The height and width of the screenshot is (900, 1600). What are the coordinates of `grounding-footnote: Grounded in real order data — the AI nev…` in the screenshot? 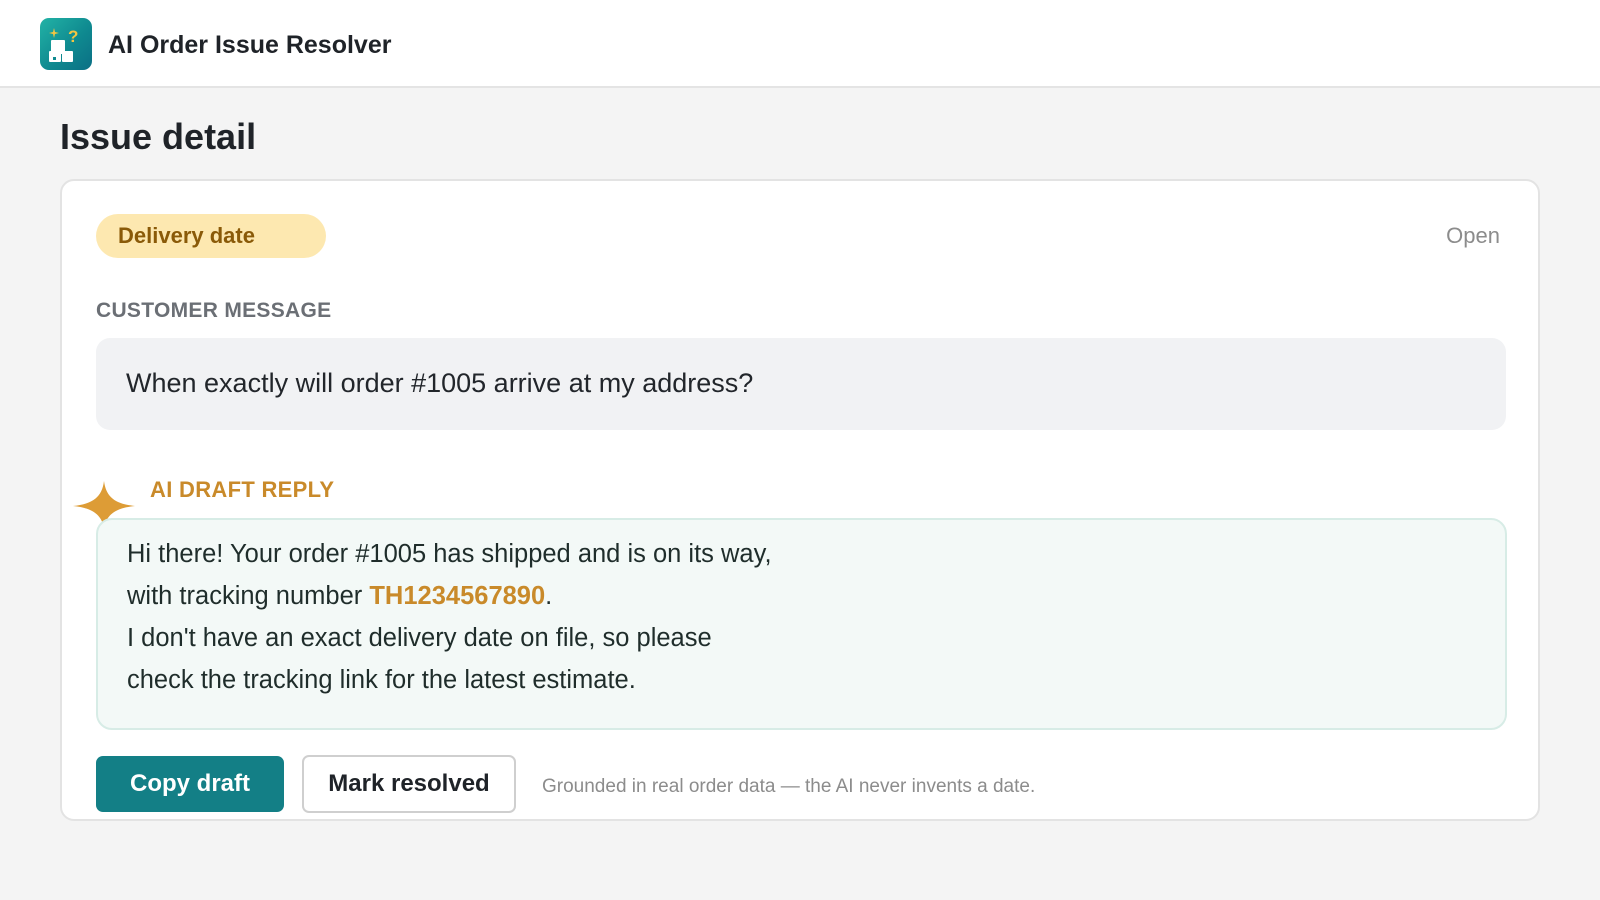 It's located at (789, 786).